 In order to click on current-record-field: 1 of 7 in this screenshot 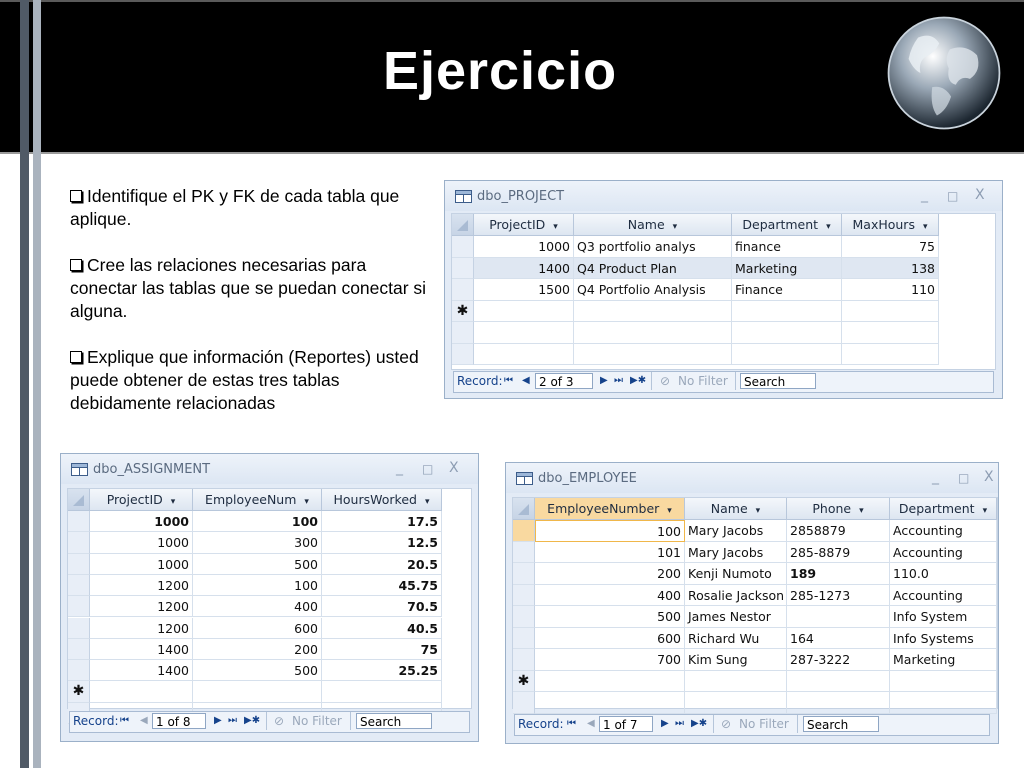, I will do `click(626, 724)`.